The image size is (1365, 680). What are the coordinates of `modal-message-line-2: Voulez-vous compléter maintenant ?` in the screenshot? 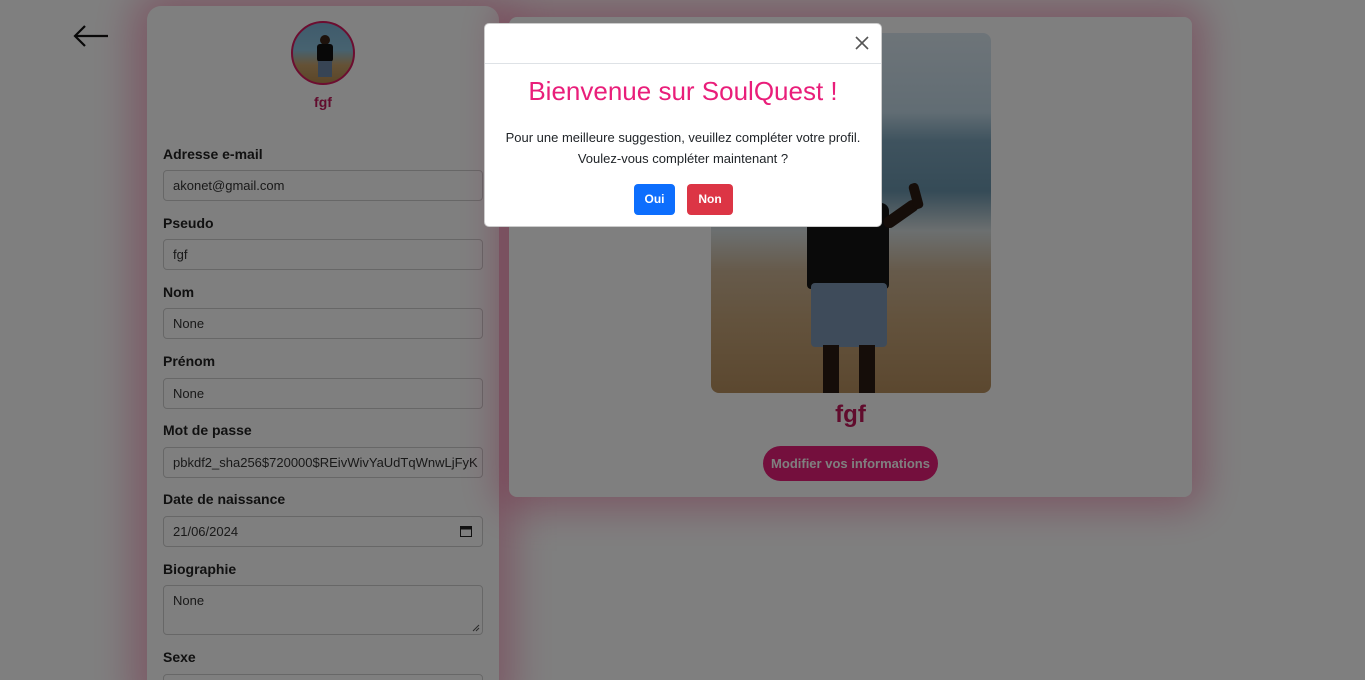 It's located at (683, 158).